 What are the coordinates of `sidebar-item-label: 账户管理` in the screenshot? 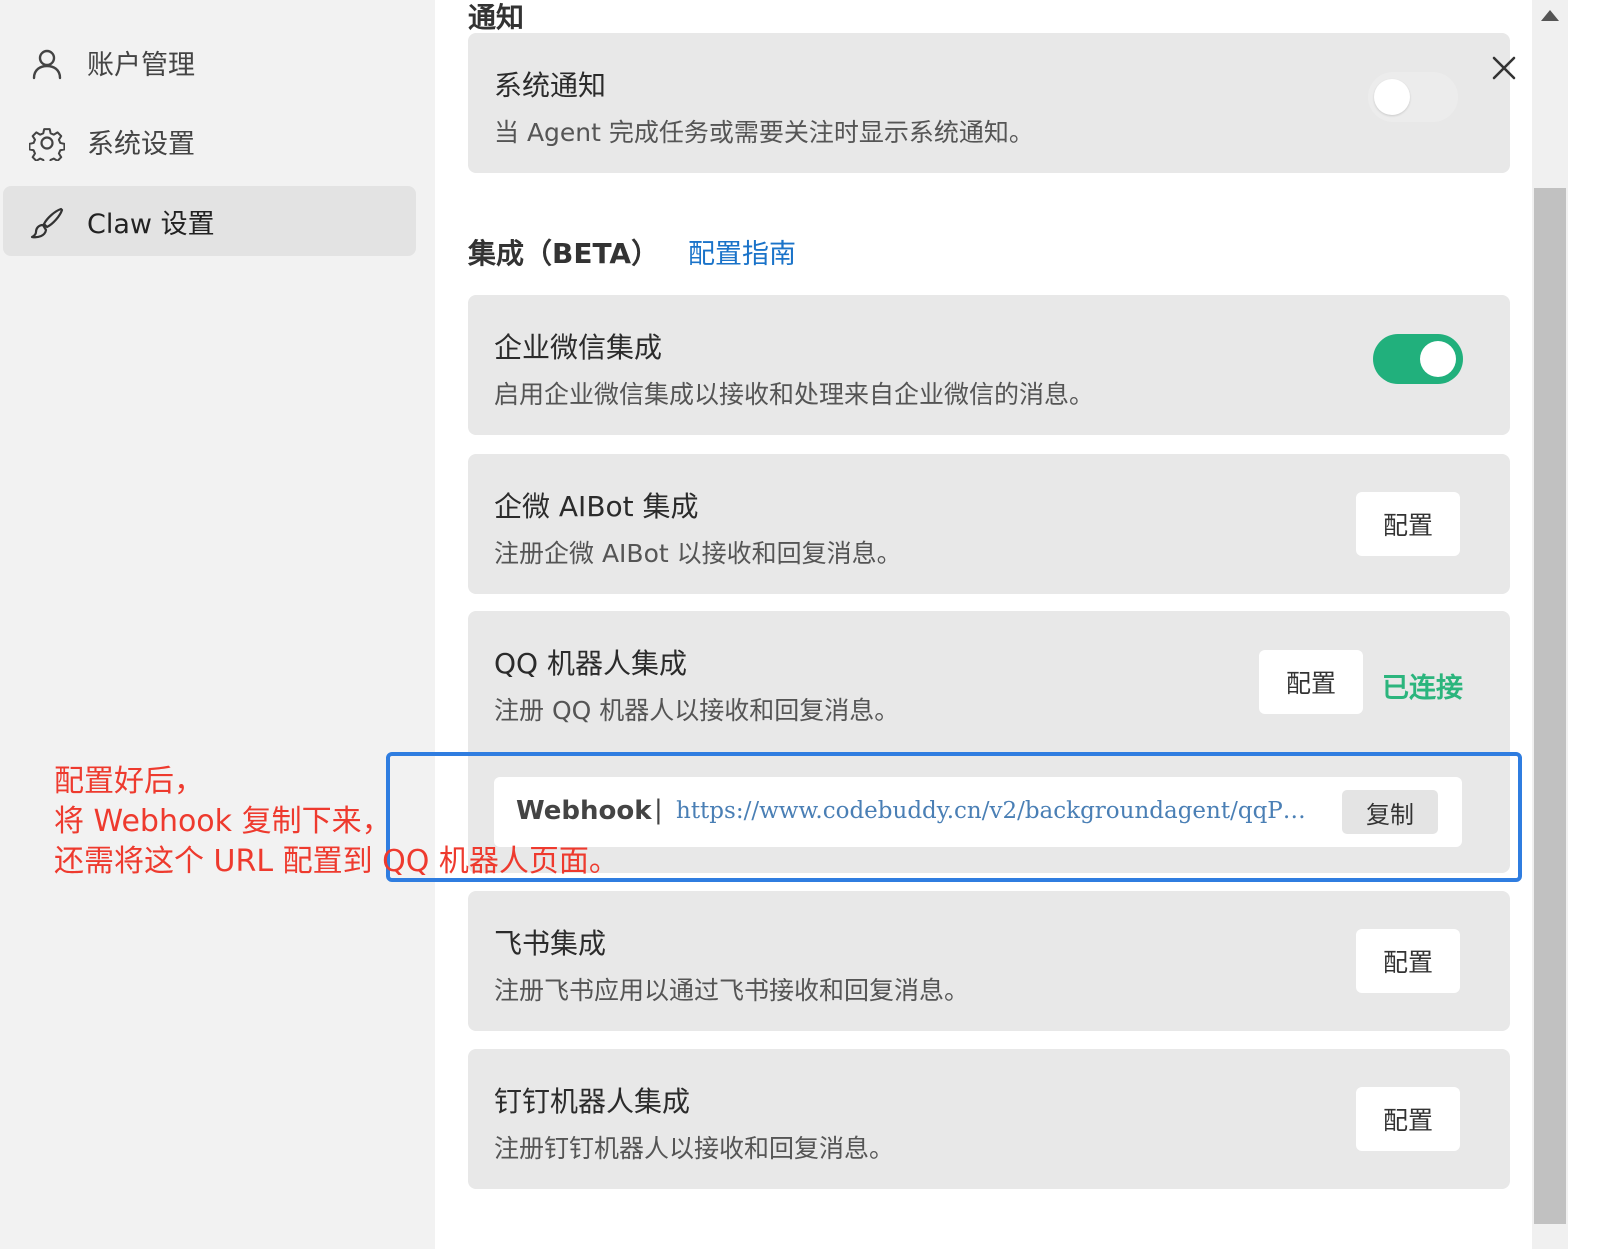 It's located at (141, 65).